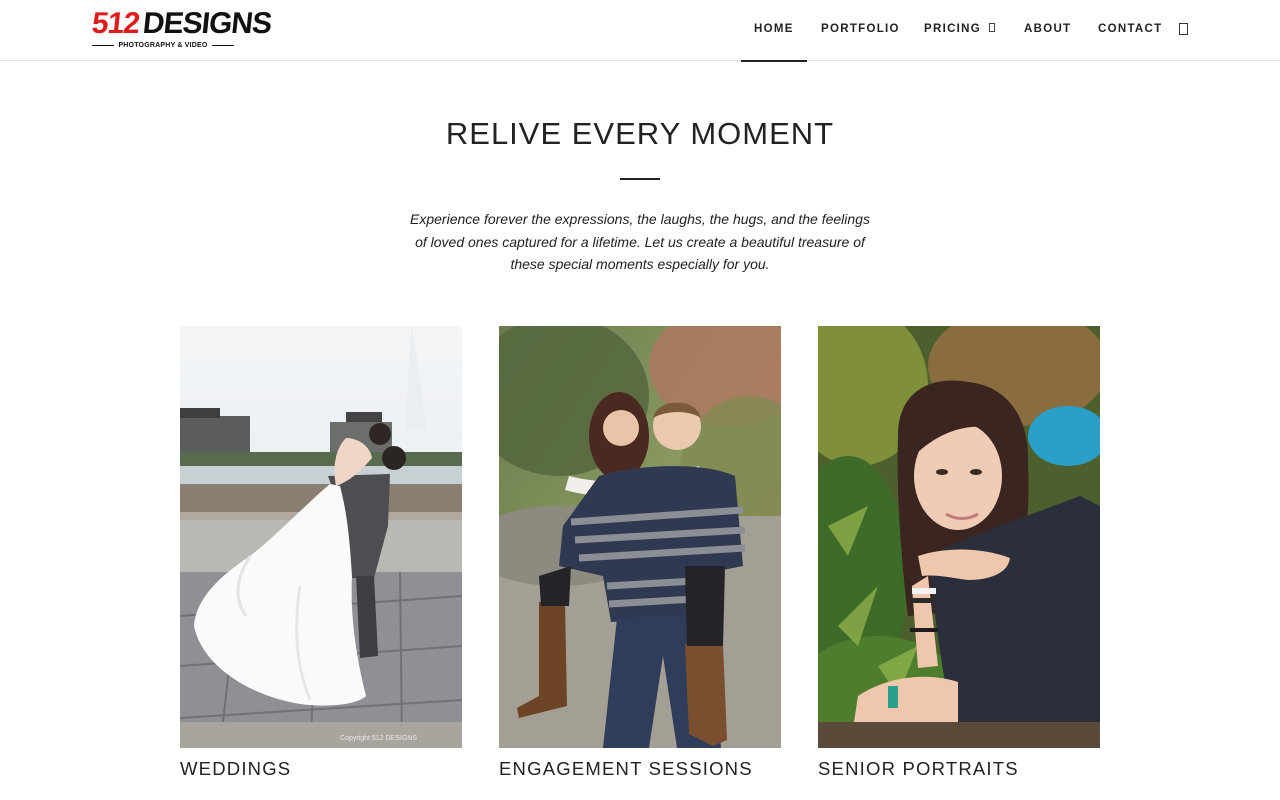 The width and height of the screenshot is (1280, 800). I want to click on search-icon, so click(1183, 29).